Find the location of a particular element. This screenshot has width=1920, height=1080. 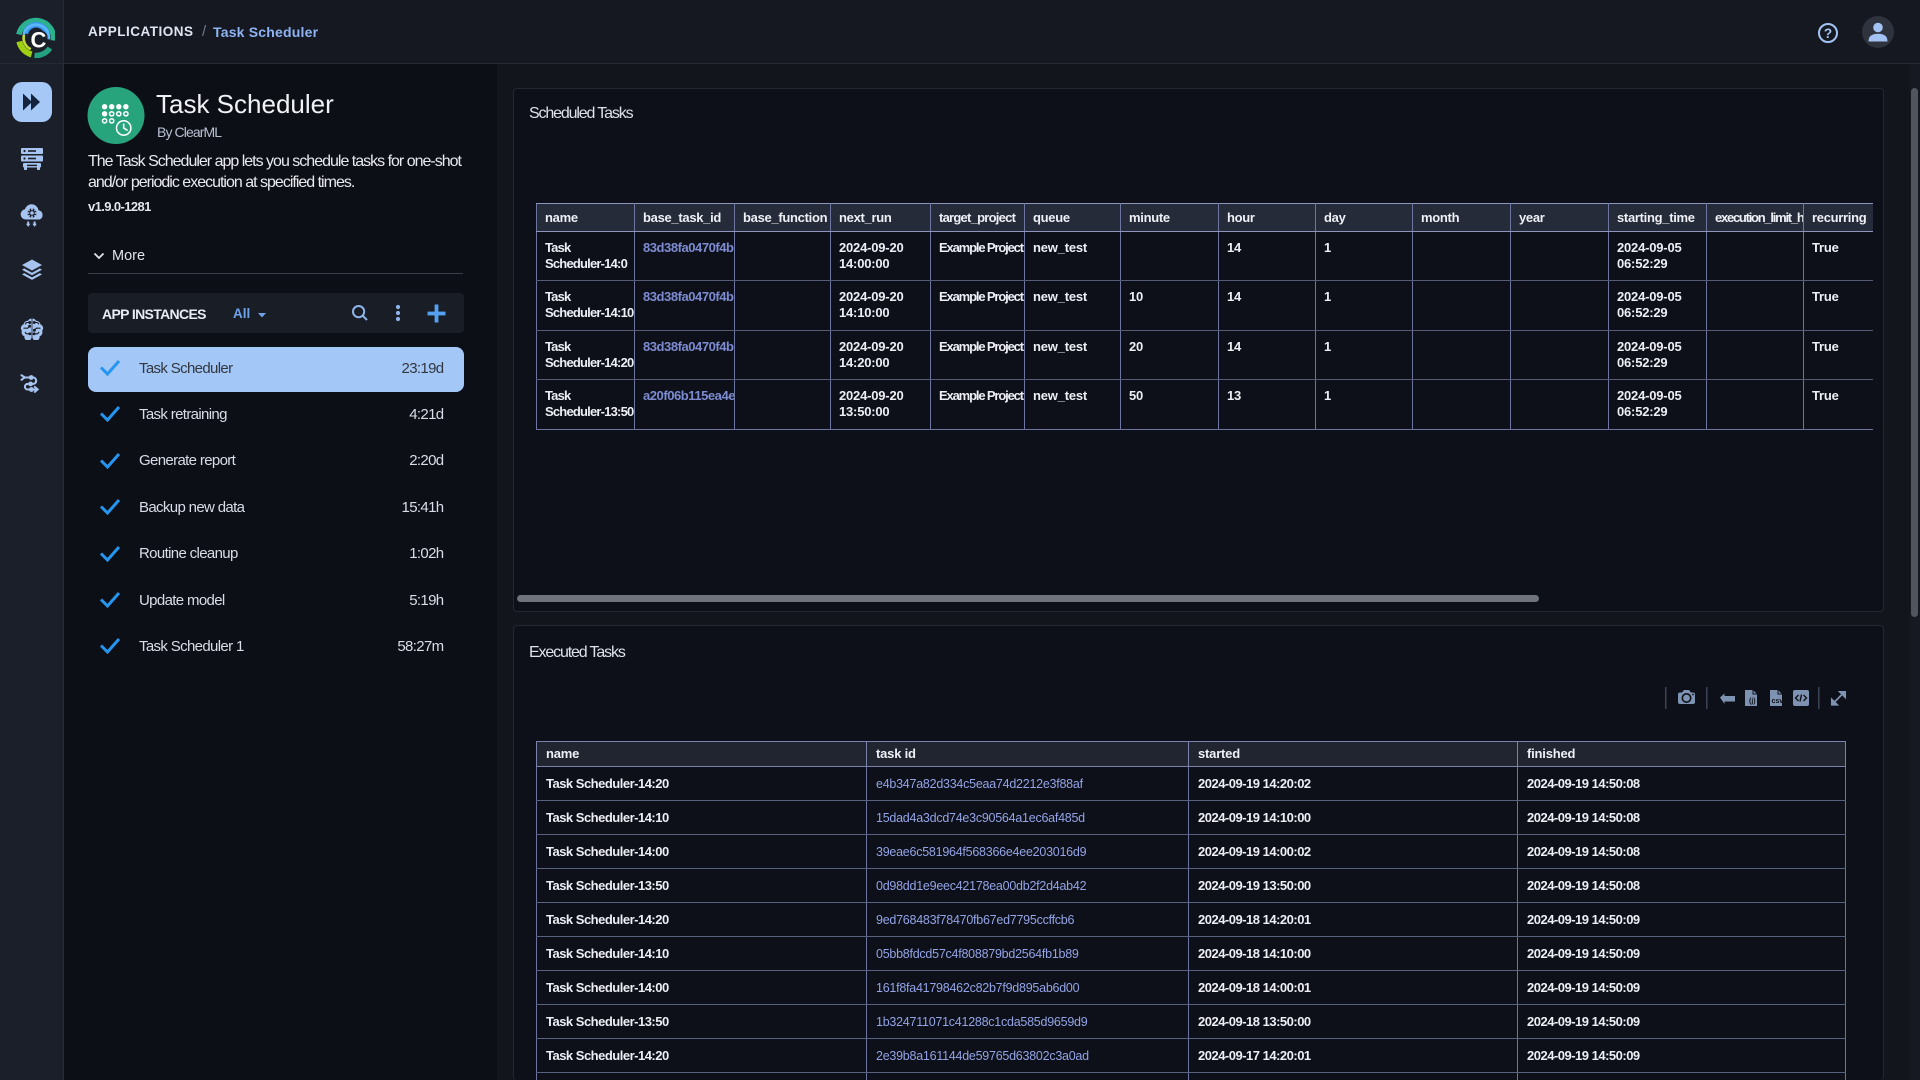

svg-text: csv is located at coordinates (1778, 701).